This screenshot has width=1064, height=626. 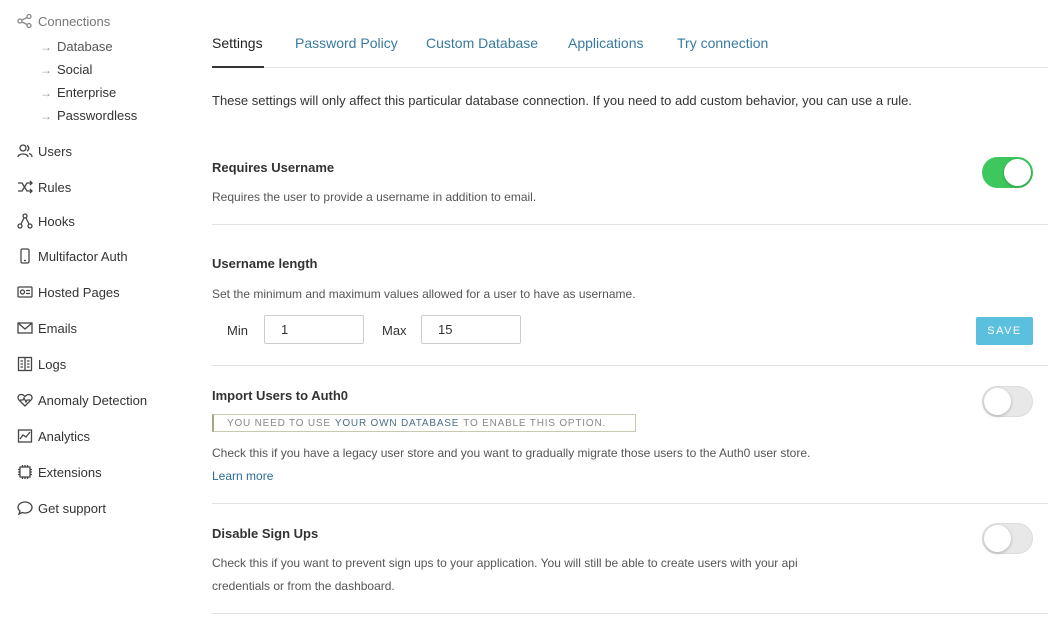 I want to click on sidebar-subitem-social: → Social, so click(x=66, y=69).